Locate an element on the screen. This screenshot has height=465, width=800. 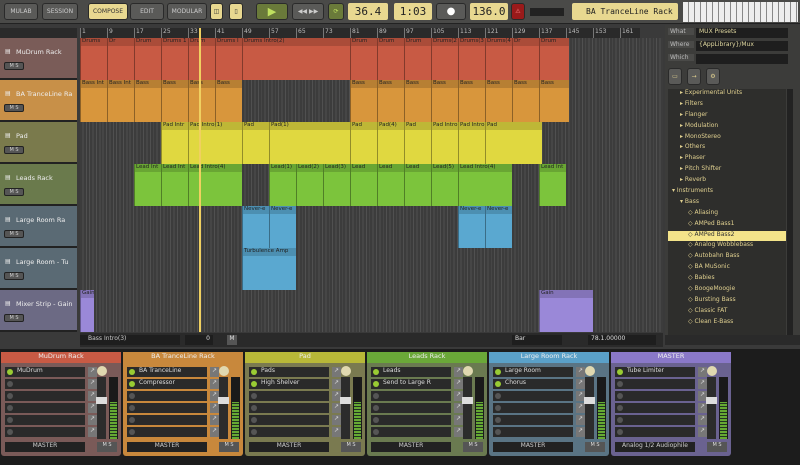
which-field: Which is located at coordinates (728, 59).